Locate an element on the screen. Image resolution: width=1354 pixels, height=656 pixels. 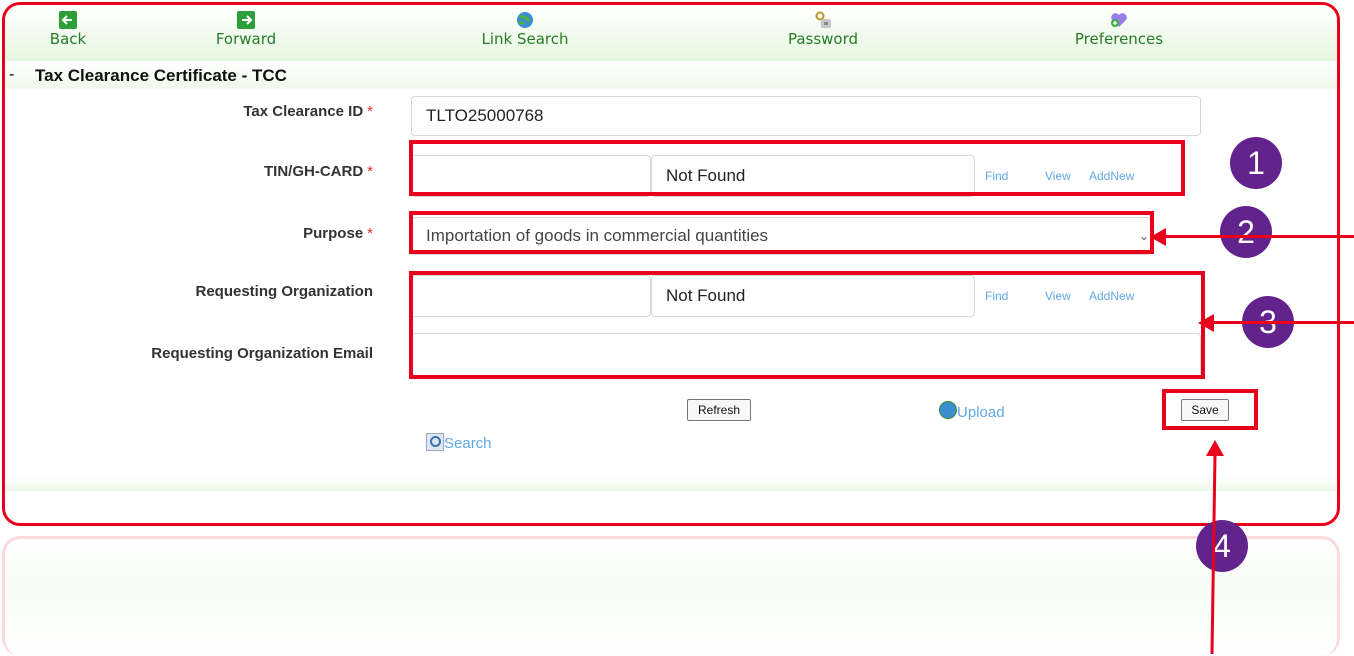
key-lock-icon is located at coordinates (823, 19).